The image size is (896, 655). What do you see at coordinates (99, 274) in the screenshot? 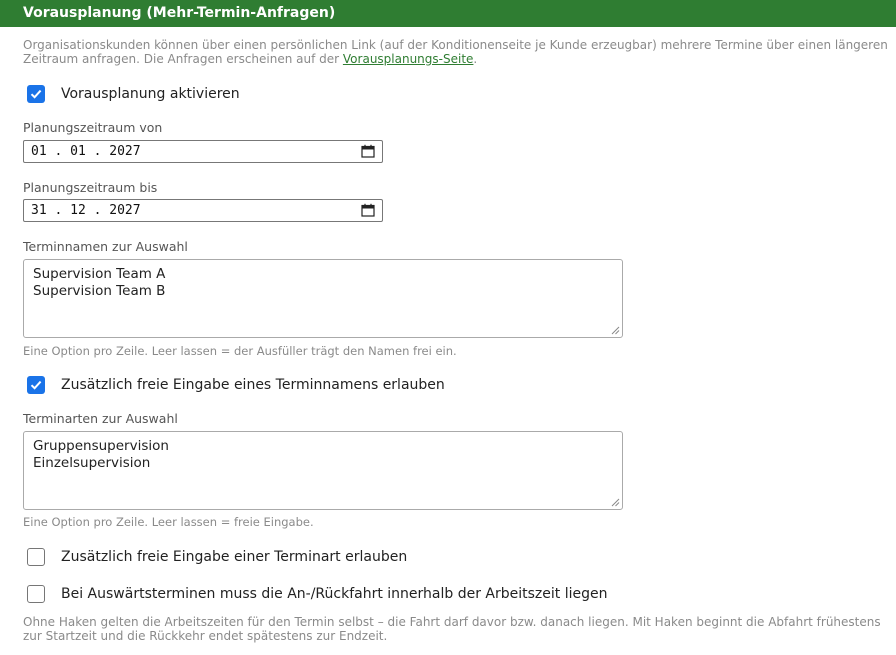
I see `term-names-line: Supervision Team A` at bounding box center [99, 274].